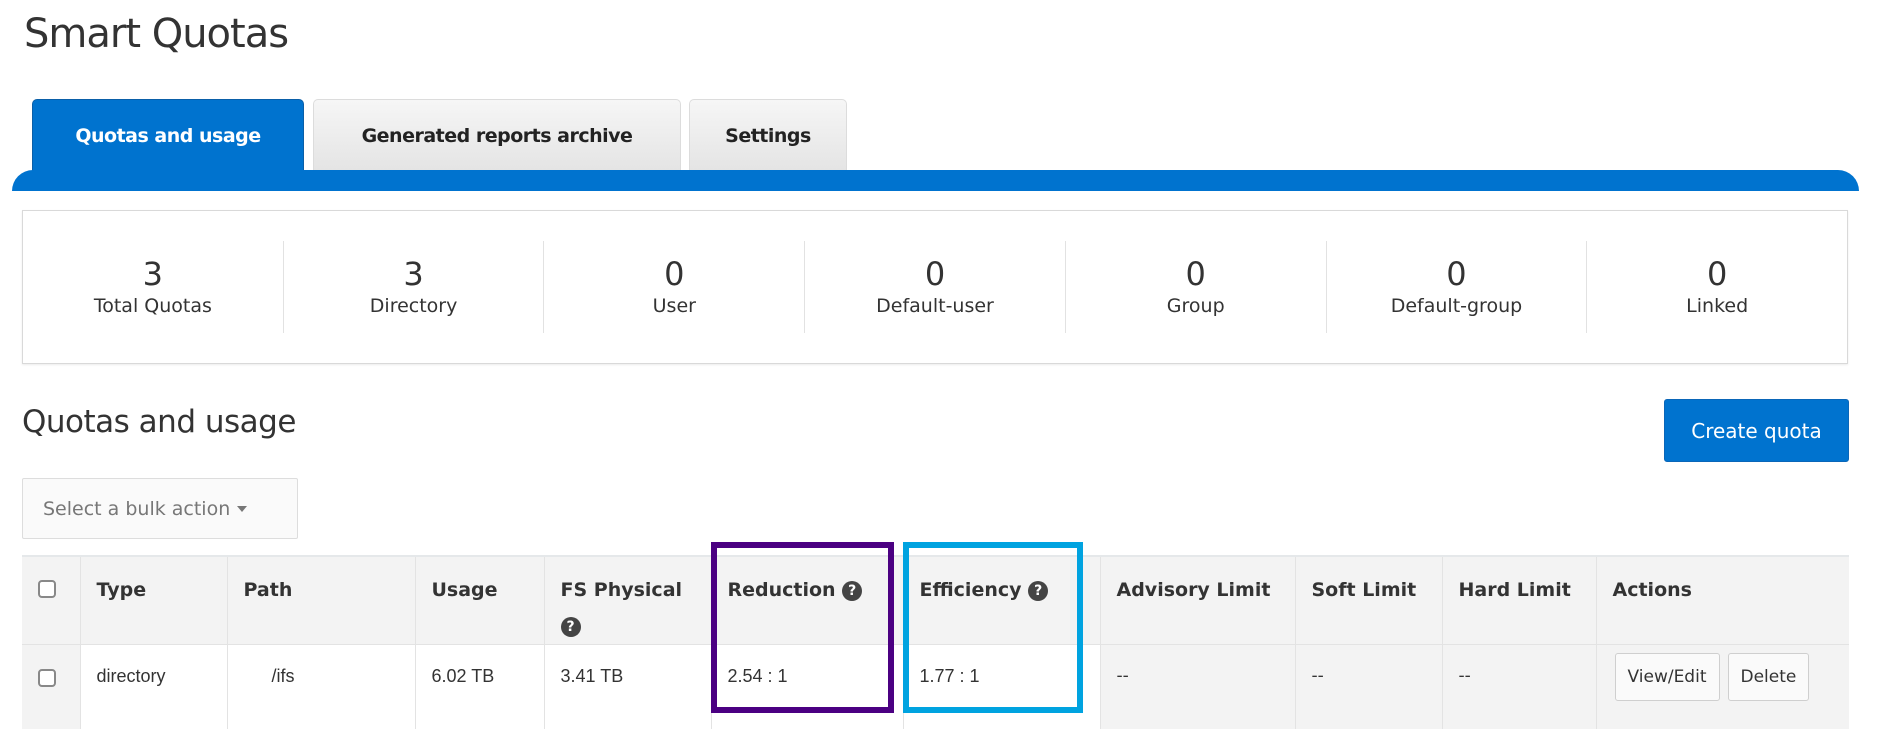 This screenshot has width=1878, height=740. What do you see at coordinates (935, 180) in the screenshot?
I see `tab-bar` at bounding box center [935, 180].